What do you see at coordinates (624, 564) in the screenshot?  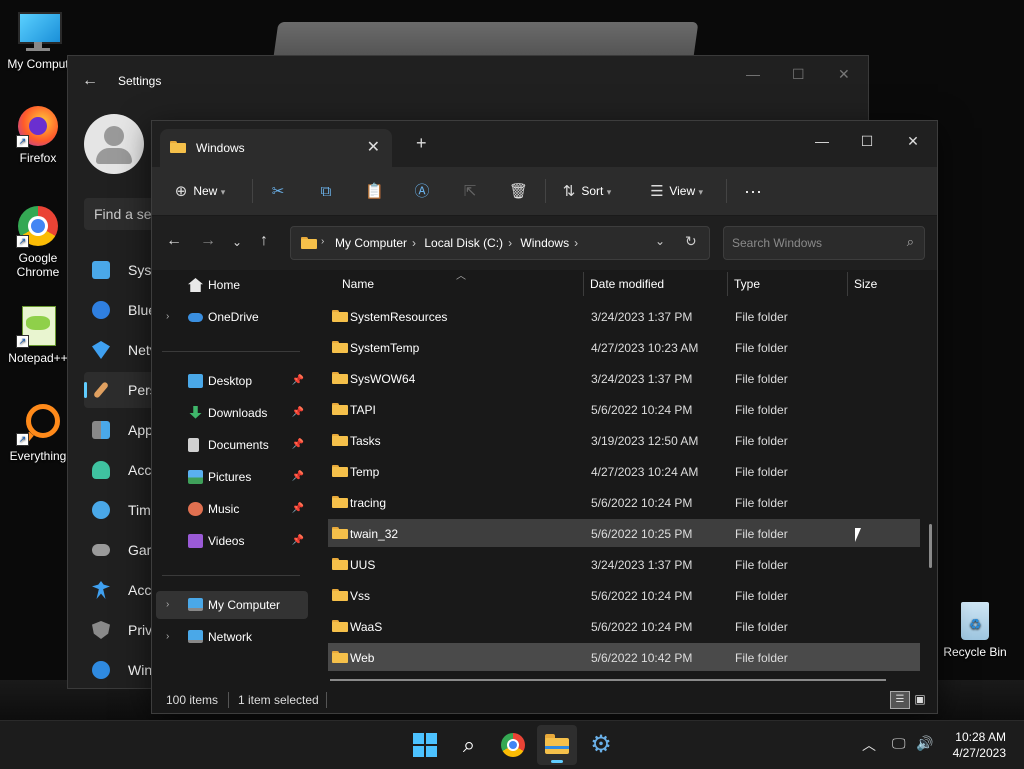 I see `table-row: UUS 3/24/2023 1:37 PM File folder` at bounding box center [624, 564].